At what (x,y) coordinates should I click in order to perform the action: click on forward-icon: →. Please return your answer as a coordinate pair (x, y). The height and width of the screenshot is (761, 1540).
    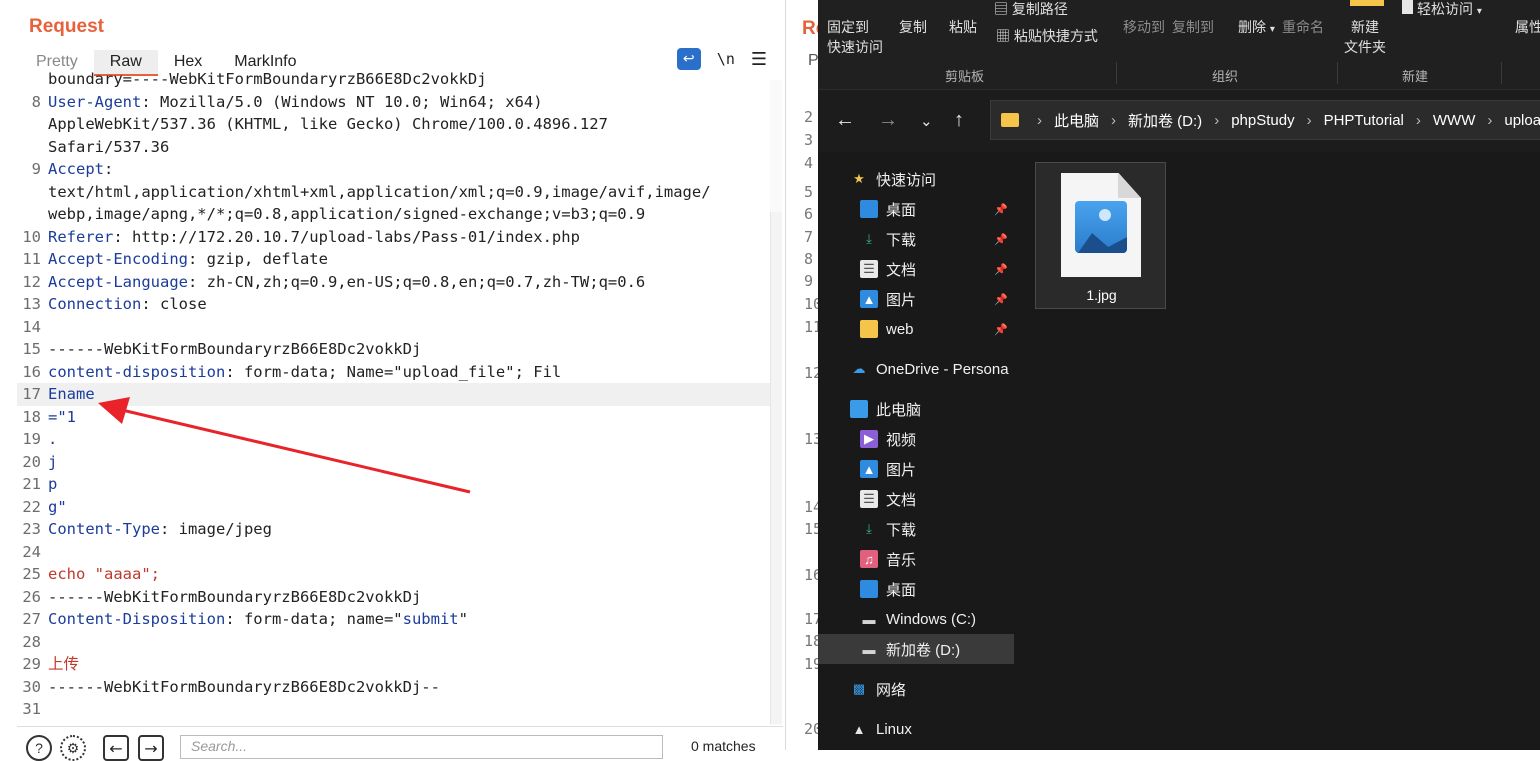
    Looking at the image, I should click on (888, 120).